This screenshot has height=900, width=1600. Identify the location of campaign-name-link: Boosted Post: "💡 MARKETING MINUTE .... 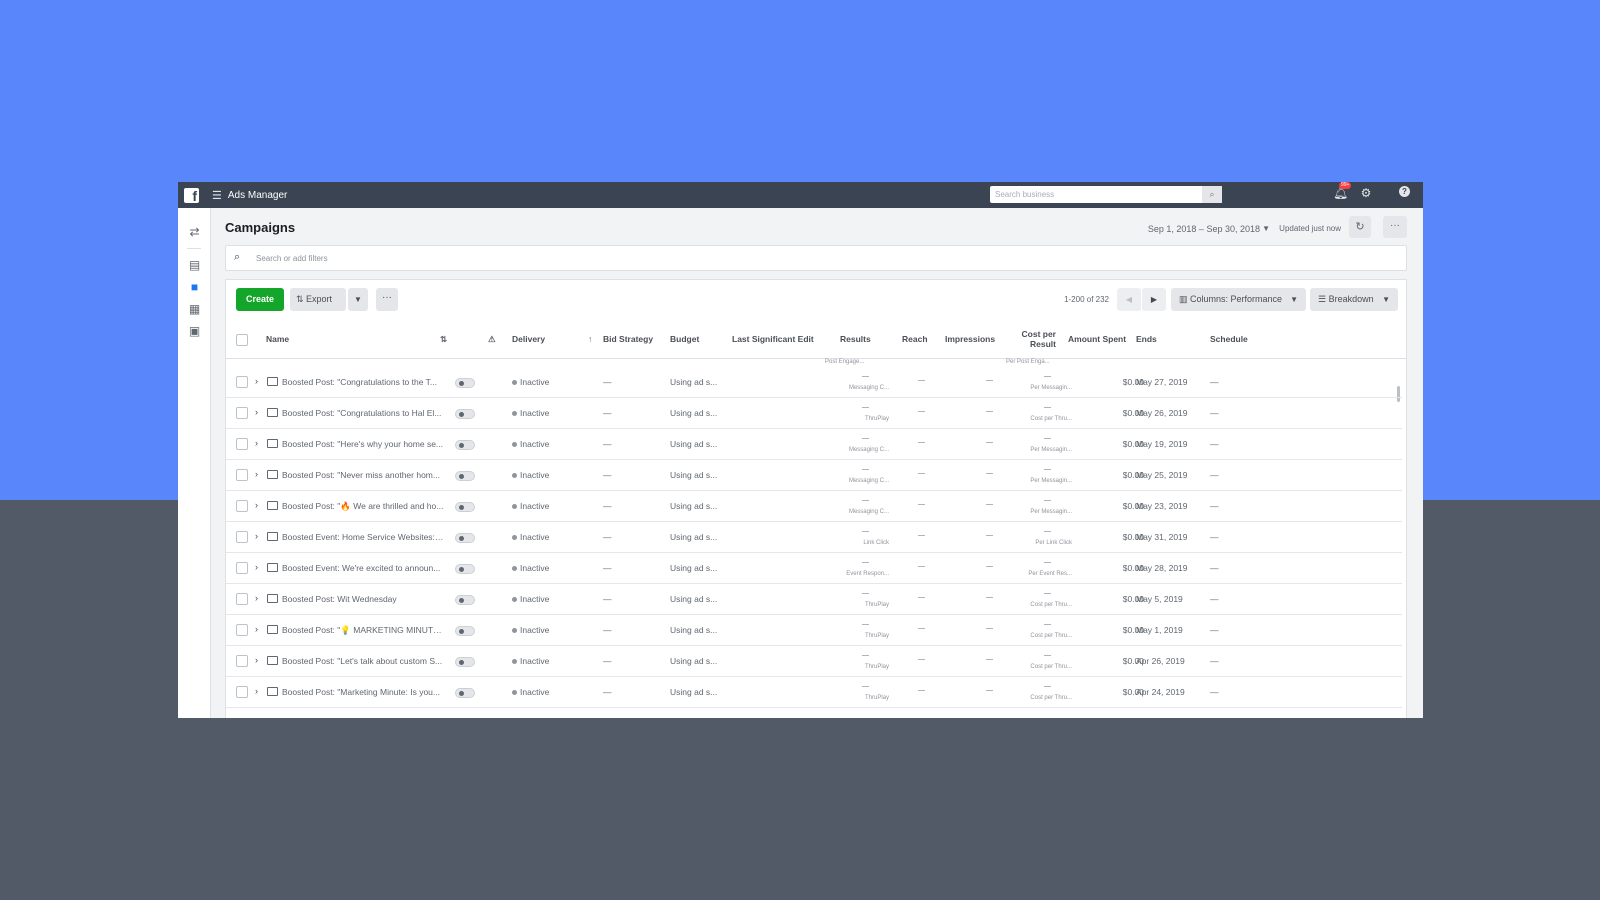
(363, 630).